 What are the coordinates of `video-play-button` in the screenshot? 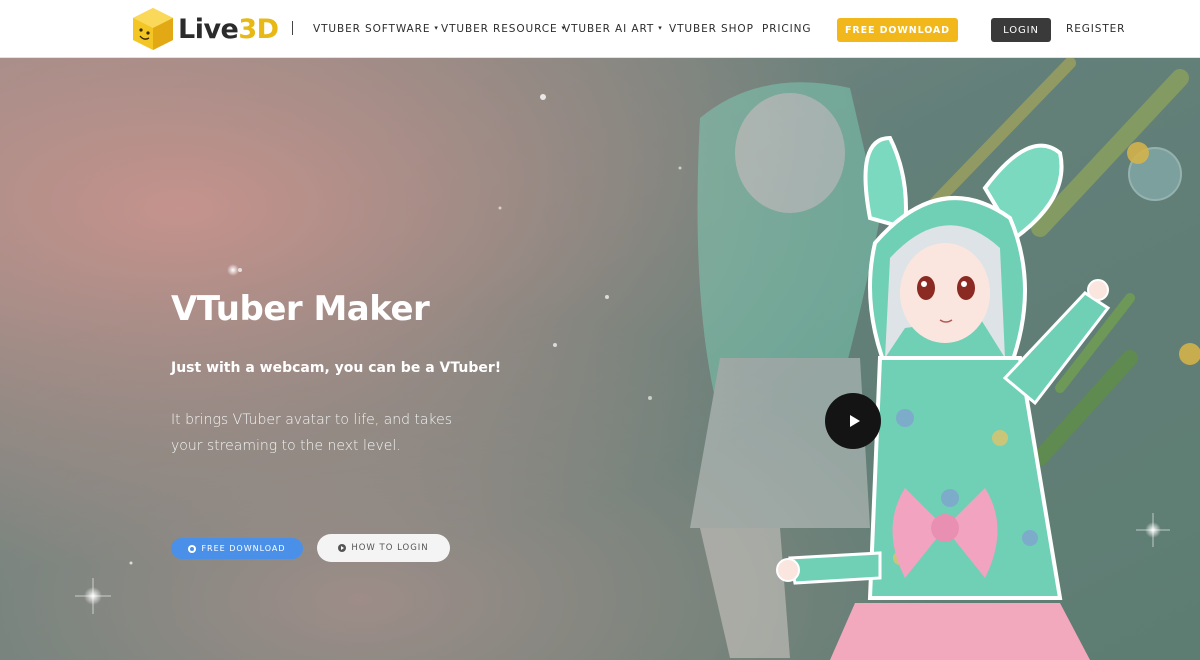 It's located at (853, 421).